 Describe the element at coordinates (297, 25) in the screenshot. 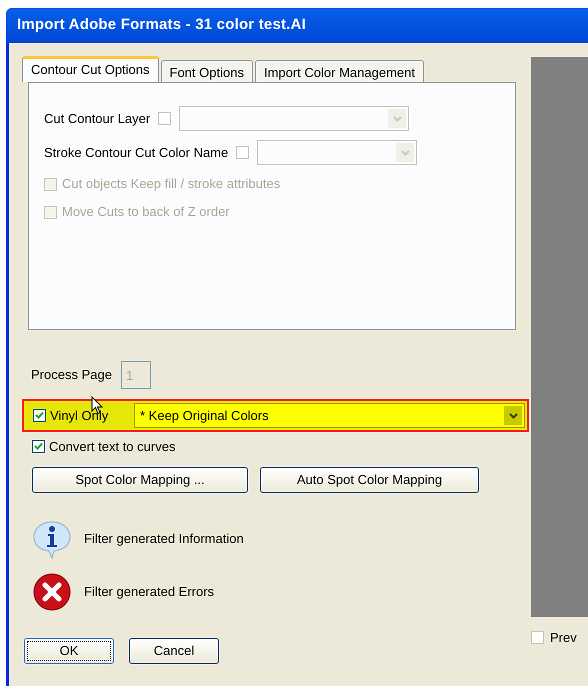

I see `window-title: Import Adobe Formats - 31 color test.AI` at that location.